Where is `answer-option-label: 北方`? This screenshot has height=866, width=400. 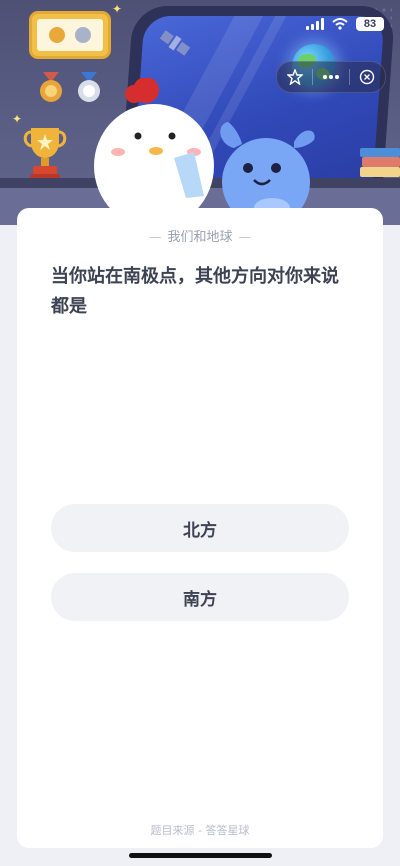
answer-option-label: 北方 is located at coordinates (200, 530).